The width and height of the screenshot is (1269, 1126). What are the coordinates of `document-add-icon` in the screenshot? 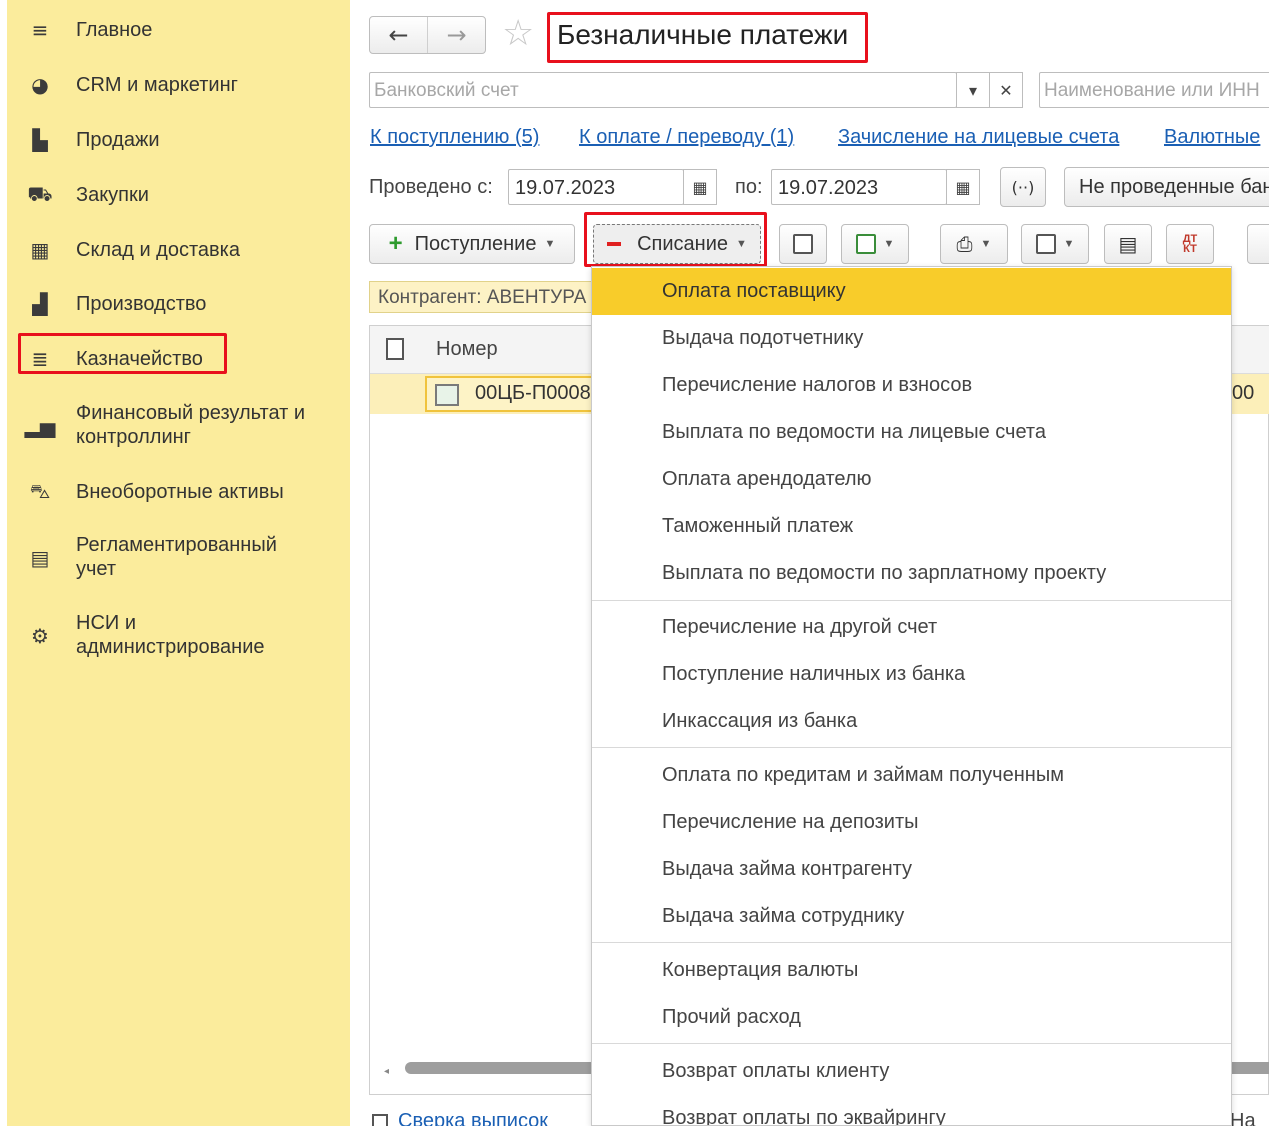 It's located at (803, 244).